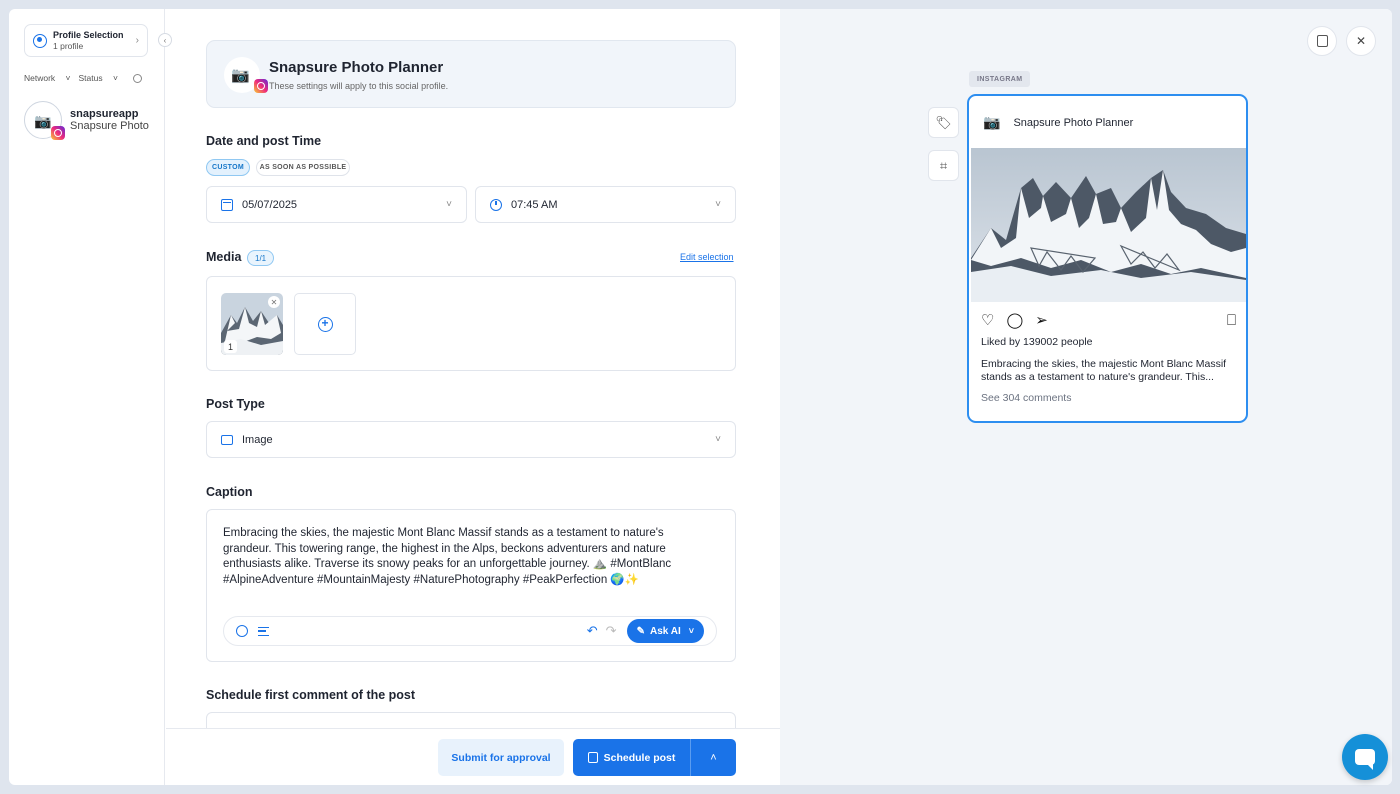  Describe the element at coordinates (228, 167) in the screenshot. I see `custom-chip: CUSTOM` at that location.